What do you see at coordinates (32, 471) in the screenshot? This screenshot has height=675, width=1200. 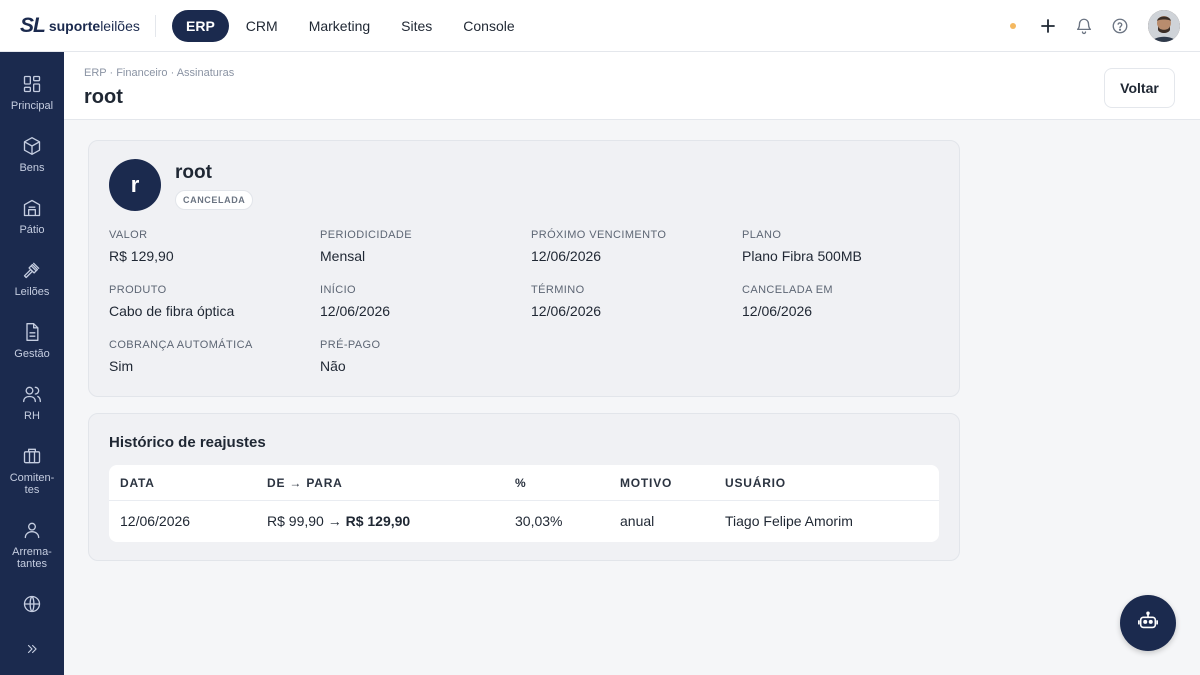 I see `sidebar-item-comitentes: Comiten- tes` at bounding box center [32, 471].